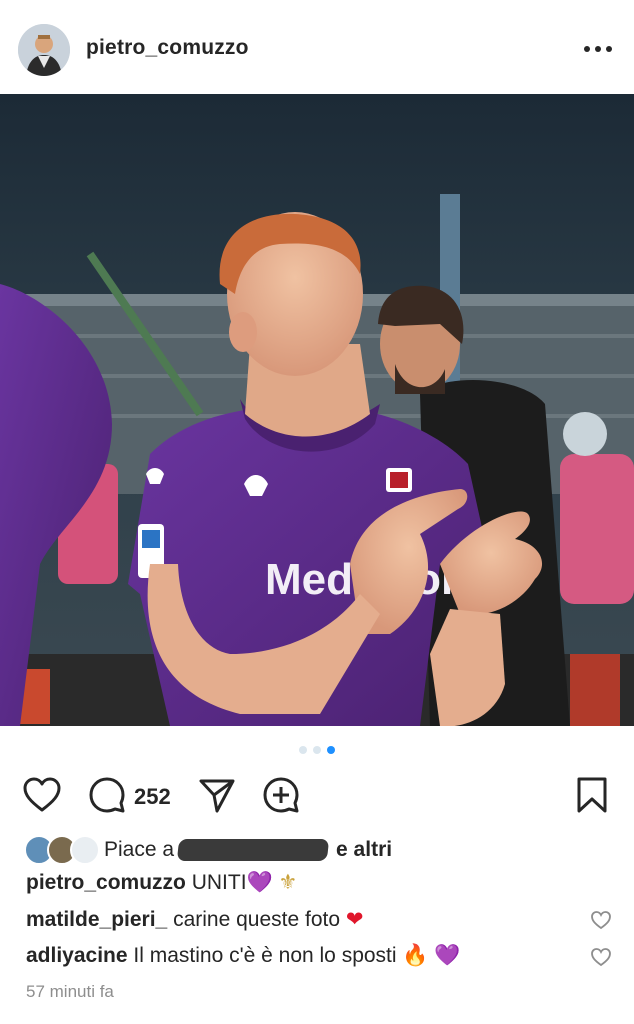 Image resolution: width=634 pixels, height=1024 pixels. Describe the element at coordinates (167, 48) in the screenshot. I see `post-username: pietro_comuzzo` at that location.